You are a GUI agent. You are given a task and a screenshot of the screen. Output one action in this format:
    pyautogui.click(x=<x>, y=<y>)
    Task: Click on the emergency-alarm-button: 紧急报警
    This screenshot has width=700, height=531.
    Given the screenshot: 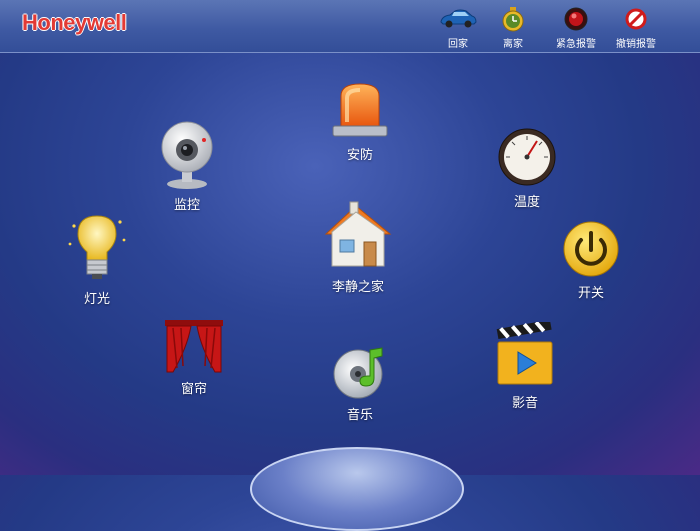 What is the action you would take?
    pyautogui.click(x=576, y=28)
    